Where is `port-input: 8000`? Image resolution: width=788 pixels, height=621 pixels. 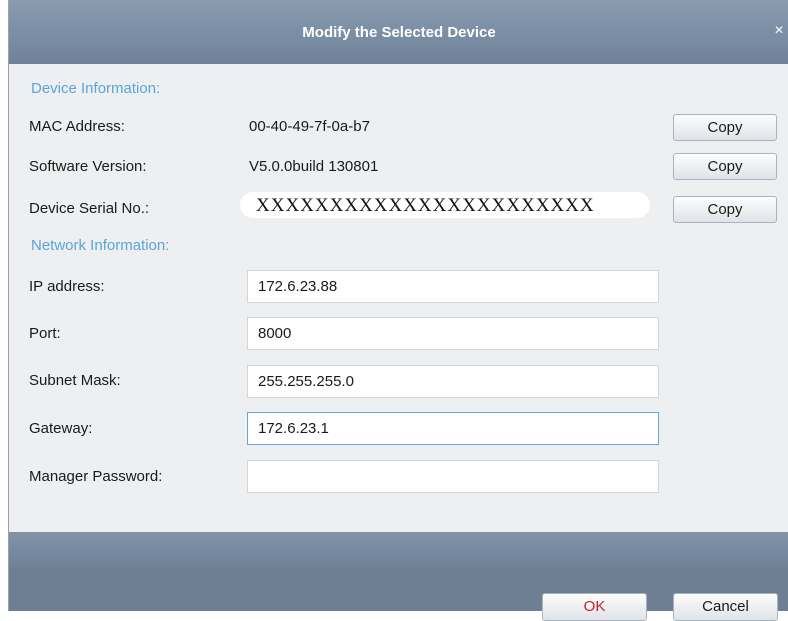 port-input: 8000 is located at coordinates (453, 333).